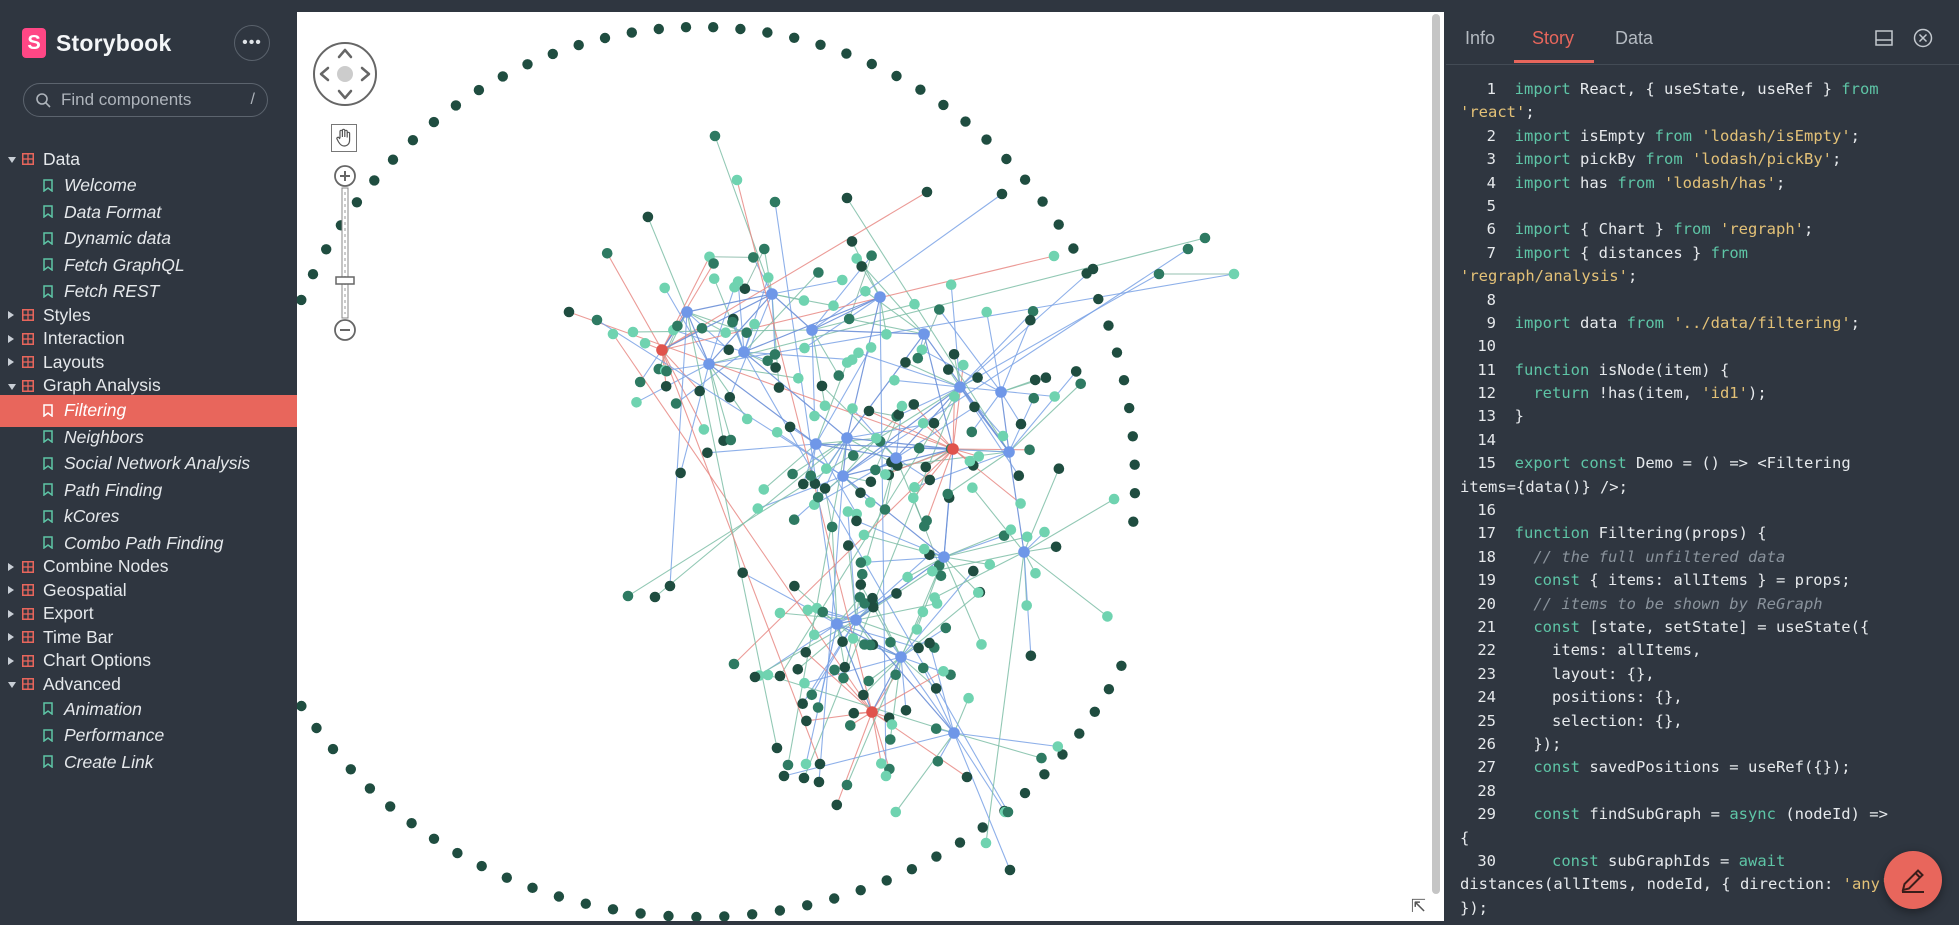 The width and height of the screenshot is (1959, 925). I want to click on more-options-button: •••, so click(252, 43).